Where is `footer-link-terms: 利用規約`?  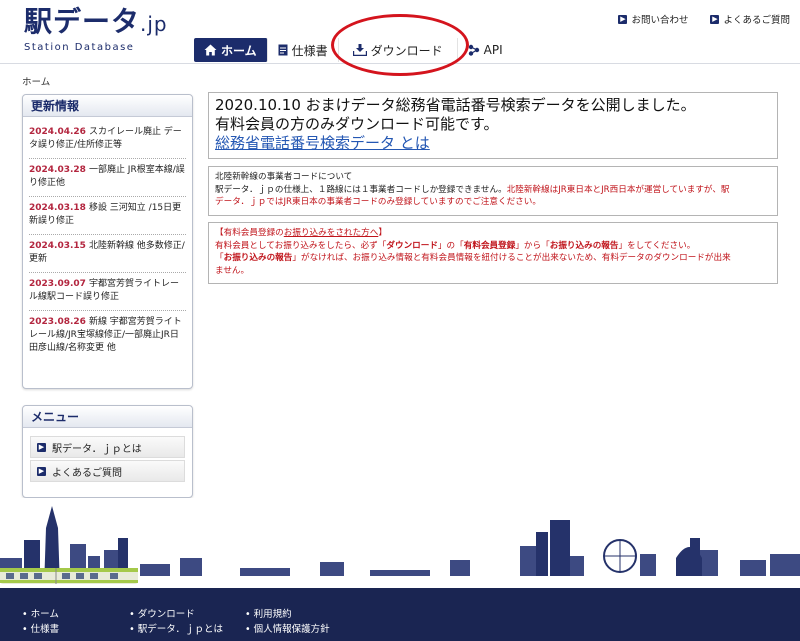 footer-link-terms: 利用規約 is located at coordinates (287, 615).